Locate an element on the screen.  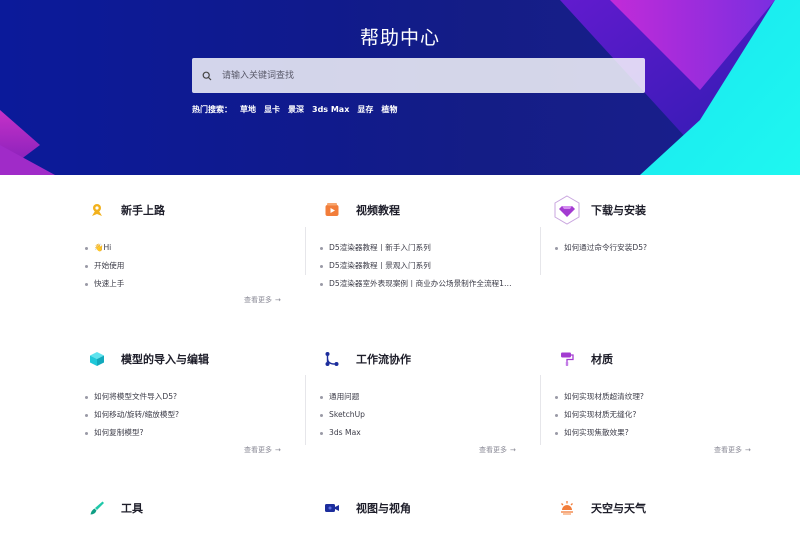
article-link: 开始使用 is located at coordinates (201, 266).